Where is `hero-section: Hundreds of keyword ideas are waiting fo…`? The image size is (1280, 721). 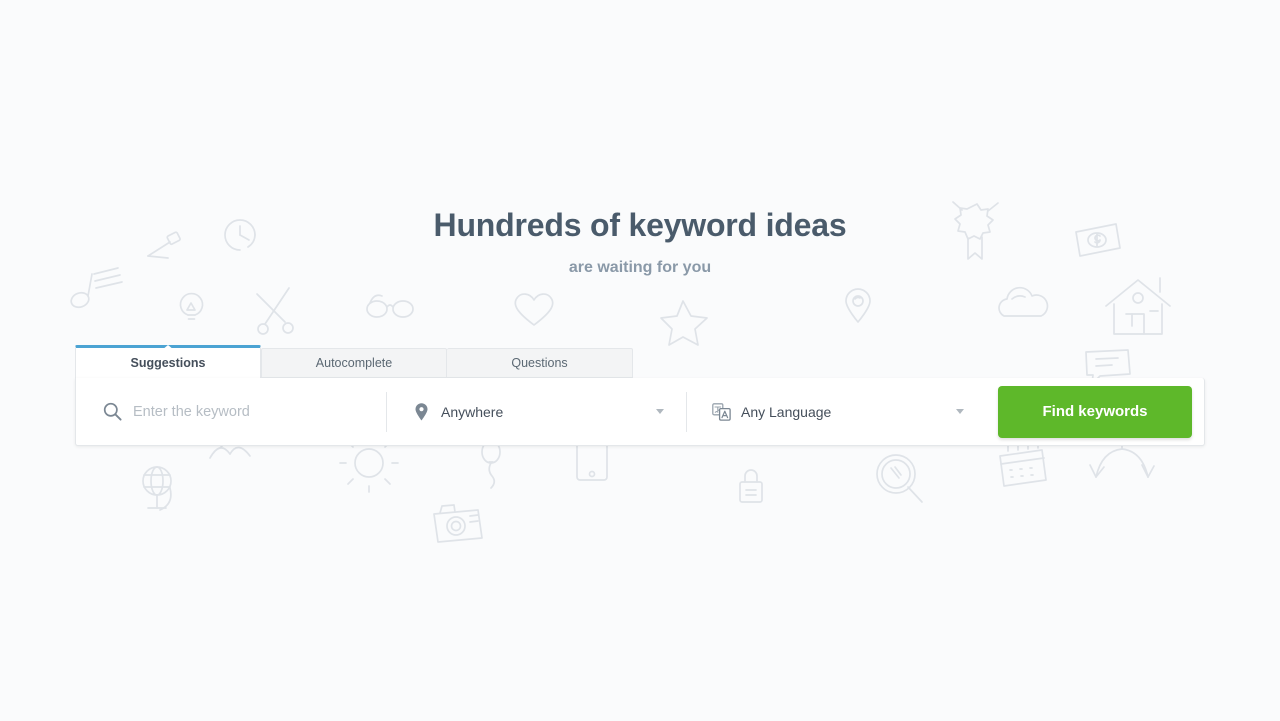
hero-section: Hundreds of keyword ideas are waiting fo… is located at coordinates (640, 241).